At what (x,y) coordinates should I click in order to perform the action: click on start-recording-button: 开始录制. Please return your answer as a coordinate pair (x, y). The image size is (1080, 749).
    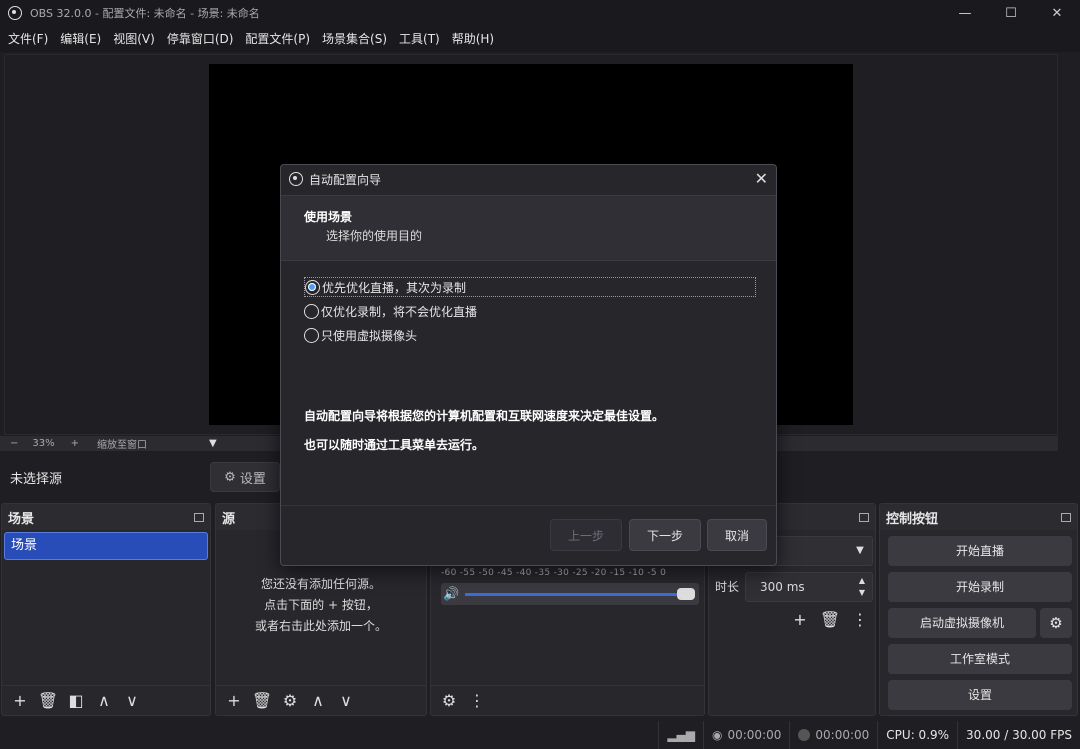
    Looking at the image, I should click on (980, 587).